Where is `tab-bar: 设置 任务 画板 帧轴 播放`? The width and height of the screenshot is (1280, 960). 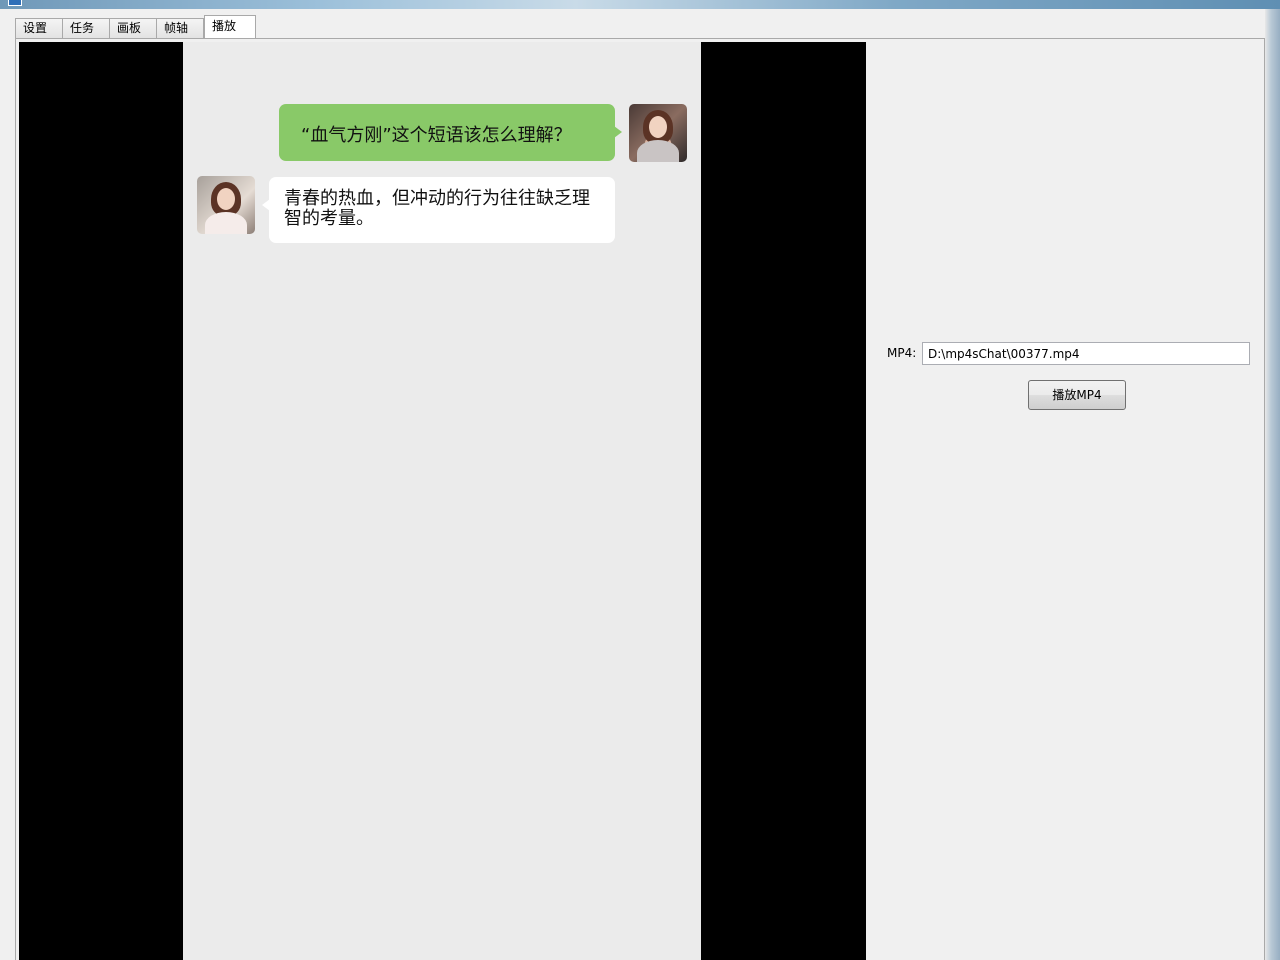
tab-bar: 设置 任务 画板 帧轴 播放 is located at coordinates (135, 26).